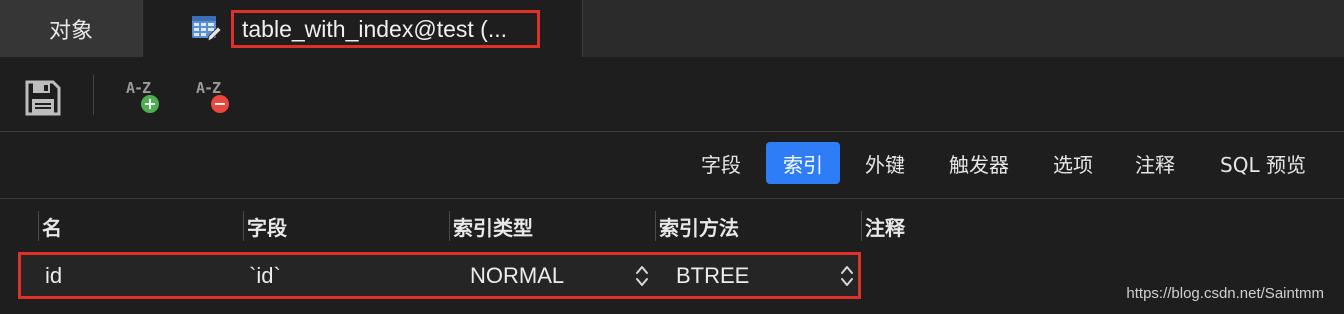 This screenshot has height=314, width=1344. What do you see at coordinates (140, 226) in the screenshot?
I see `column-header-name: 名` at bounding box center [140, 226].